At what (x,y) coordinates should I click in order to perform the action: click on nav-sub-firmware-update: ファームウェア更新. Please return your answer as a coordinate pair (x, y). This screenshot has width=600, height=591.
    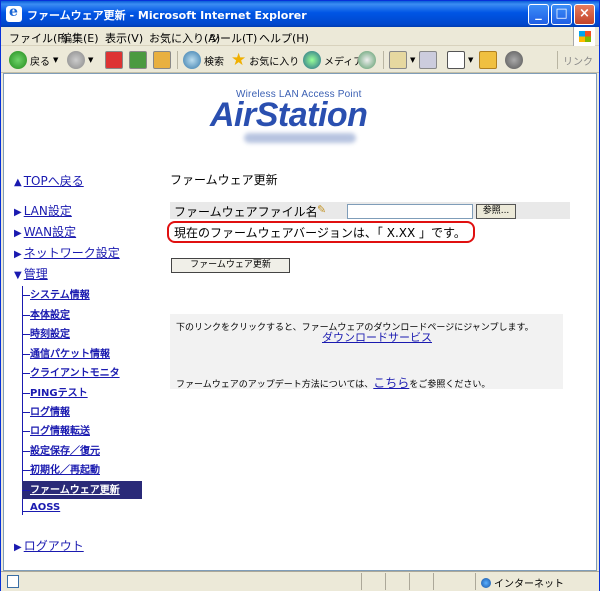
    Looking at the image, I should click on (82, 490).